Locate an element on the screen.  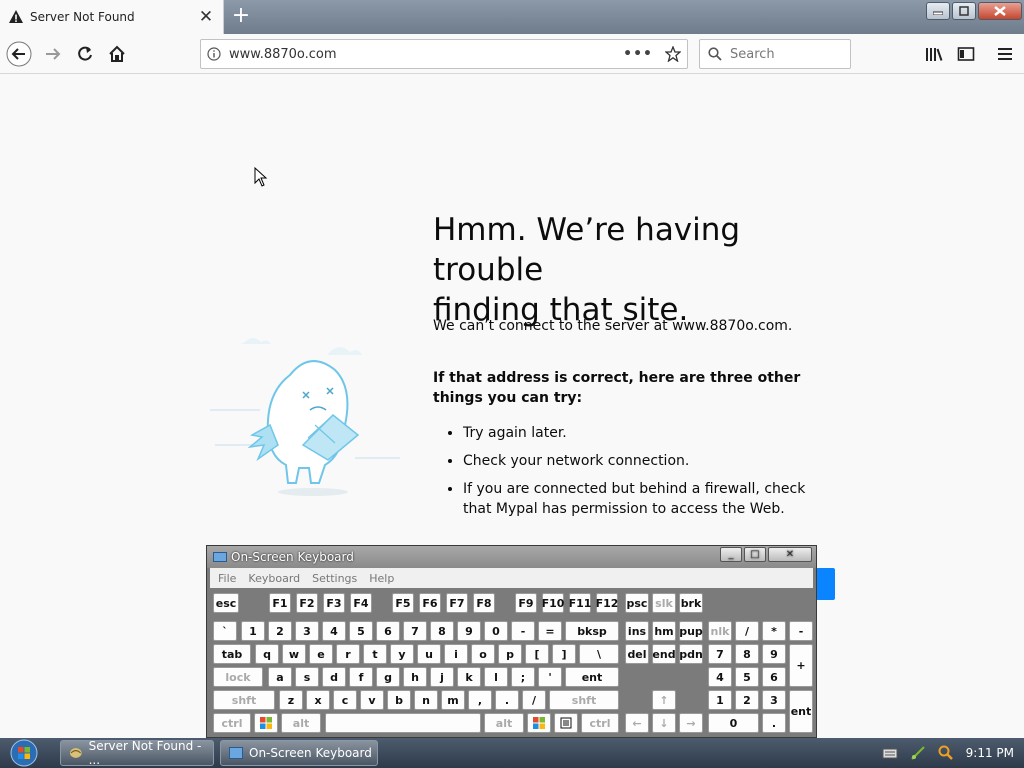
bookmark-star-icon is located at coordinates (673, 54).